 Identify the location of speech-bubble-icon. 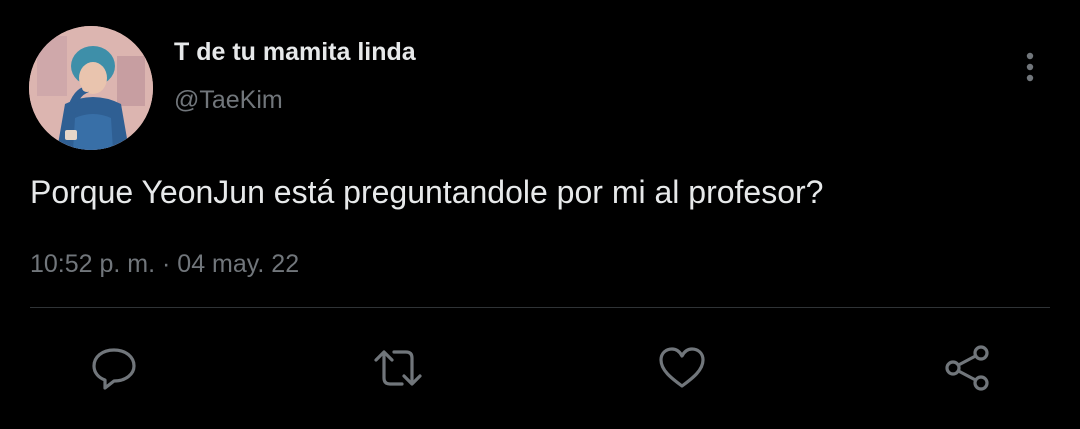
(114, 369).